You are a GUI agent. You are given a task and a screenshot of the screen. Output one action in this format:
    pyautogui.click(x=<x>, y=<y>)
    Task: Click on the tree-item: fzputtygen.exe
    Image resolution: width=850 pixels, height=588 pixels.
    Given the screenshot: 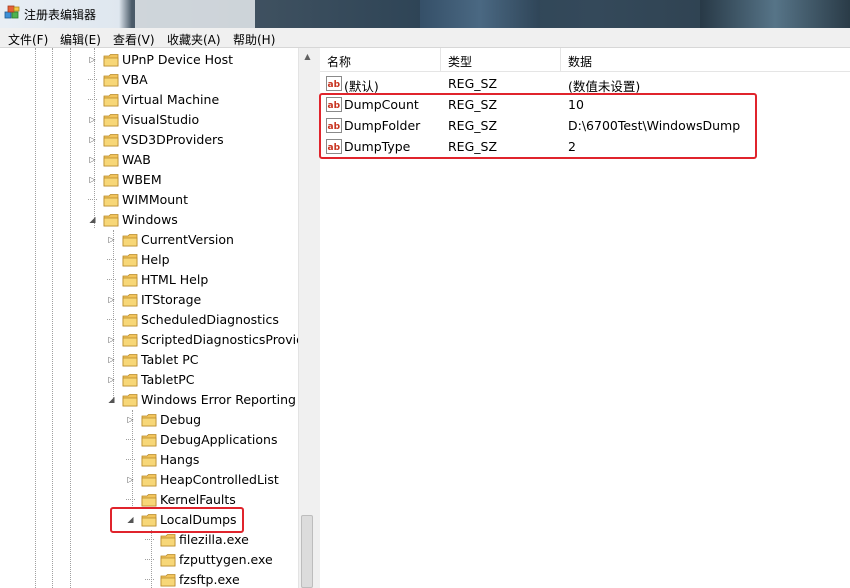 What is the action you would take?
    pyautogui.click(x=150, y=560)
    